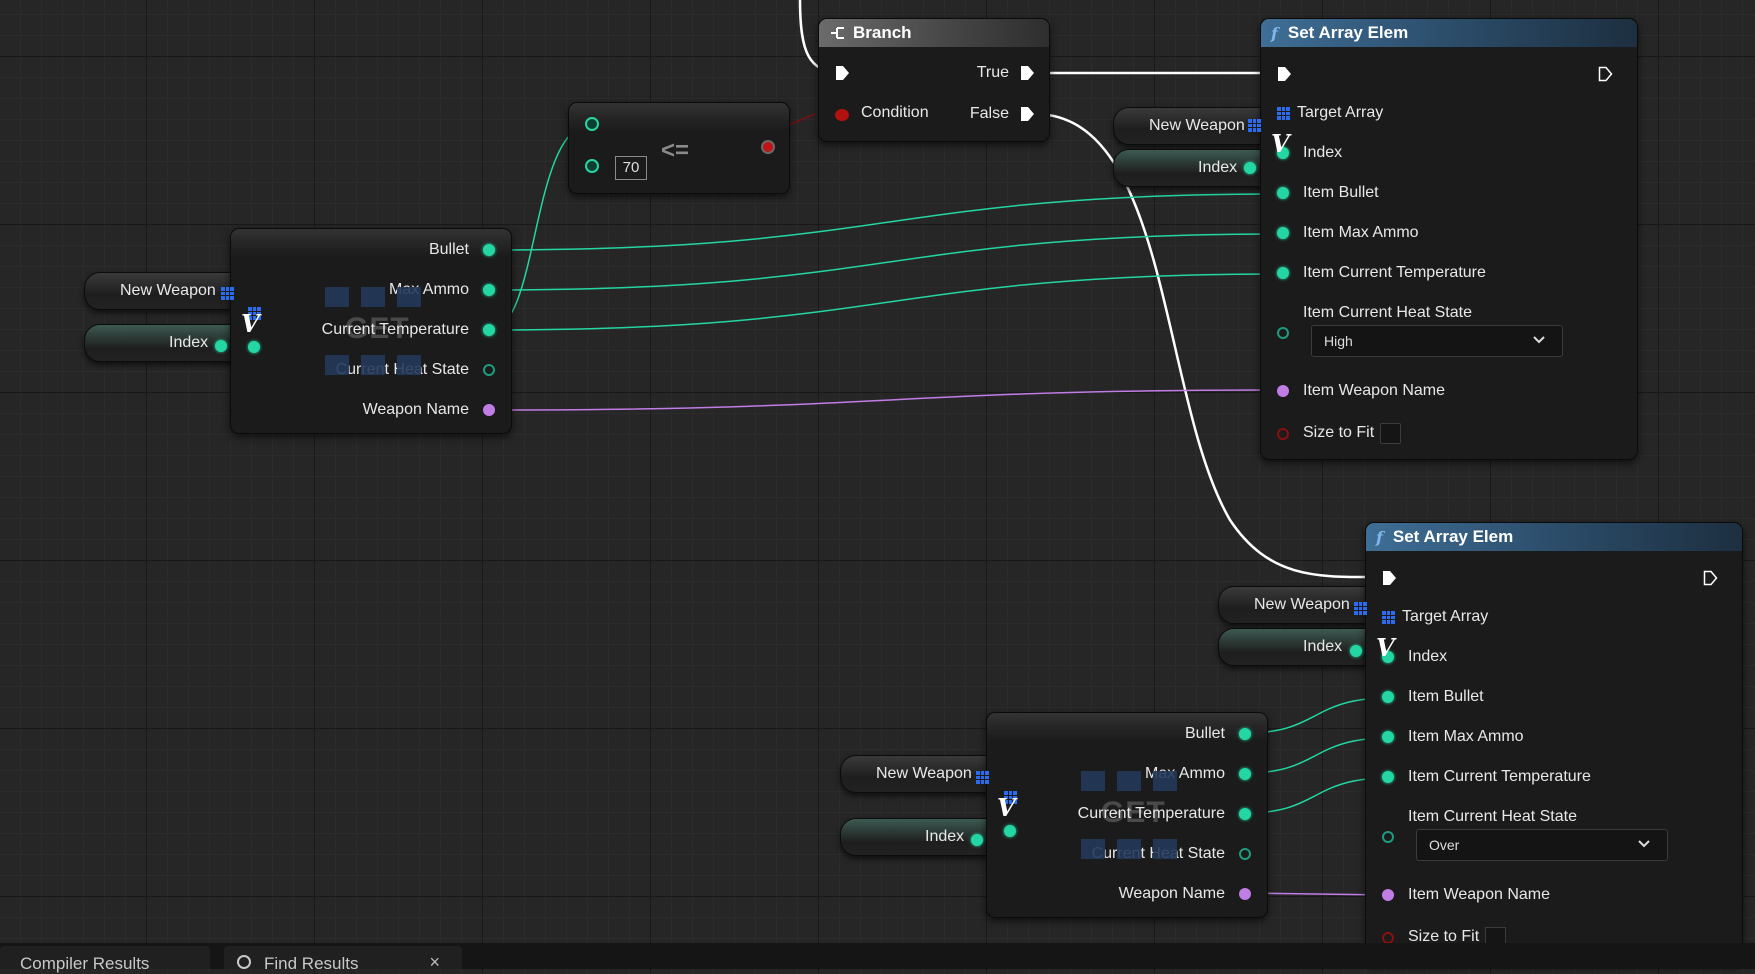 Image resolution: width=1755 pixels, height=974 pixels. What do you see at coordinates (1453, 536) in the screenshot?
I see `set-array-elem-title: Set Array Elem` at bounding box center [1453, 536].